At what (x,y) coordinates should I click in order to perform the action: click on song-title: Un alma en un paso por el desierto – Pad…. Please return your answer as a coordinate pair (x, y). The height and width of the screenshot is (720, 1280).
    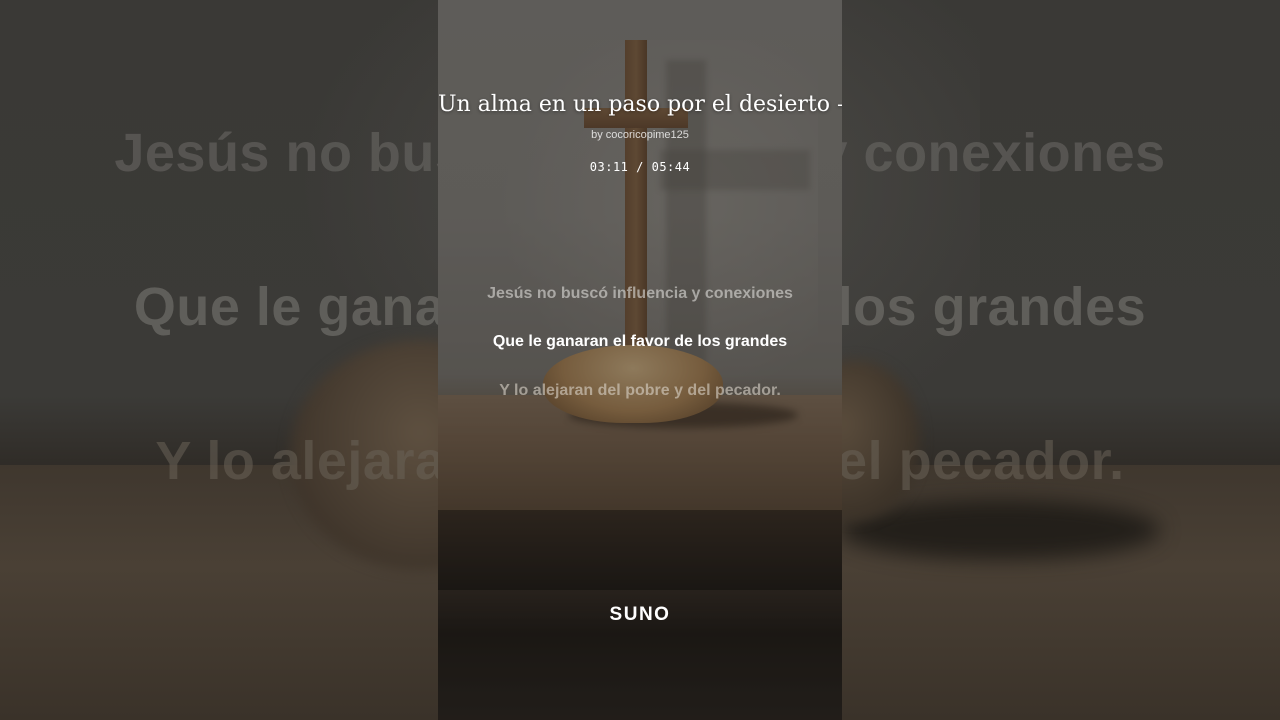
    Looking at the image, I should click on (640, 104).